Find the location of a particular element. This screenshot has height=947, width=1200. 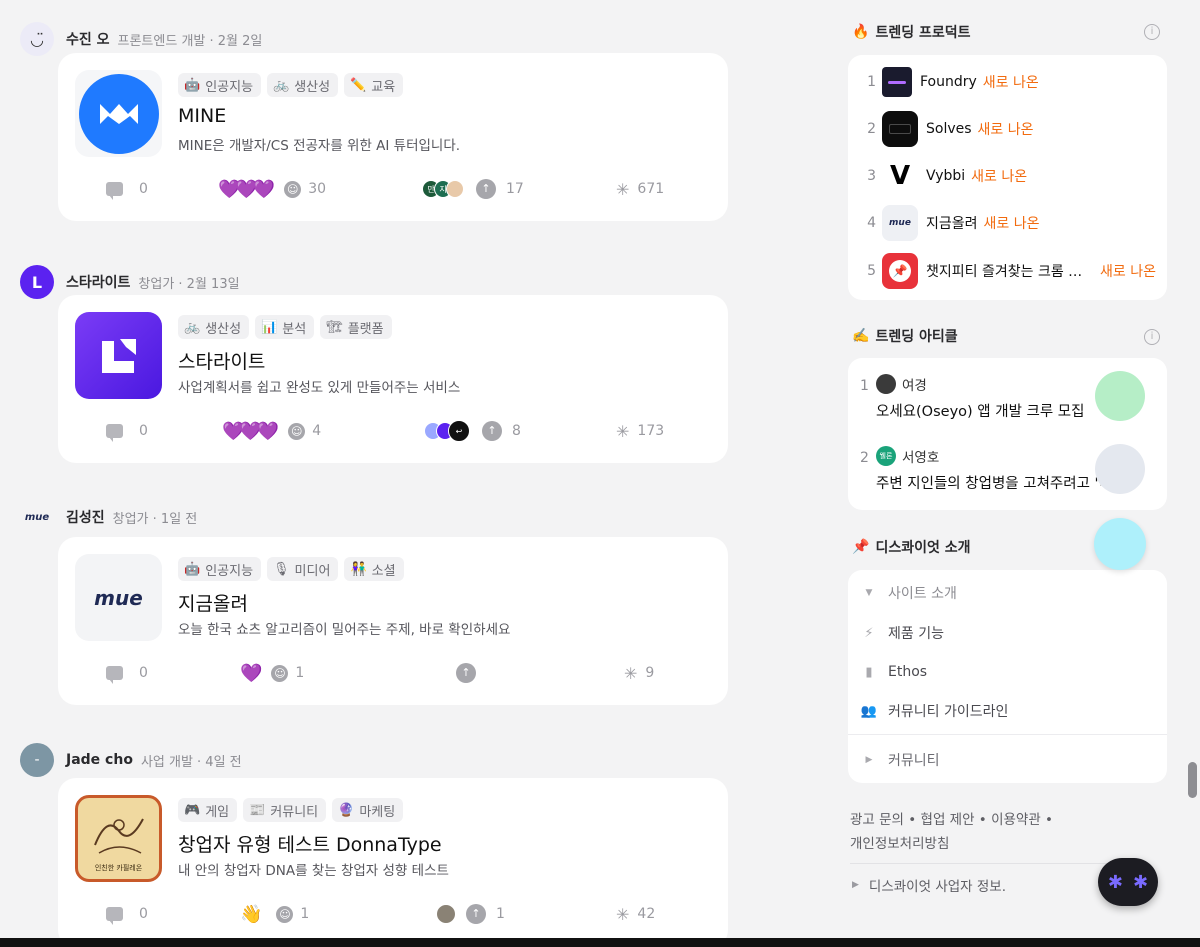

caret-down-icon: ▼ is located at coordinates (869, 593).